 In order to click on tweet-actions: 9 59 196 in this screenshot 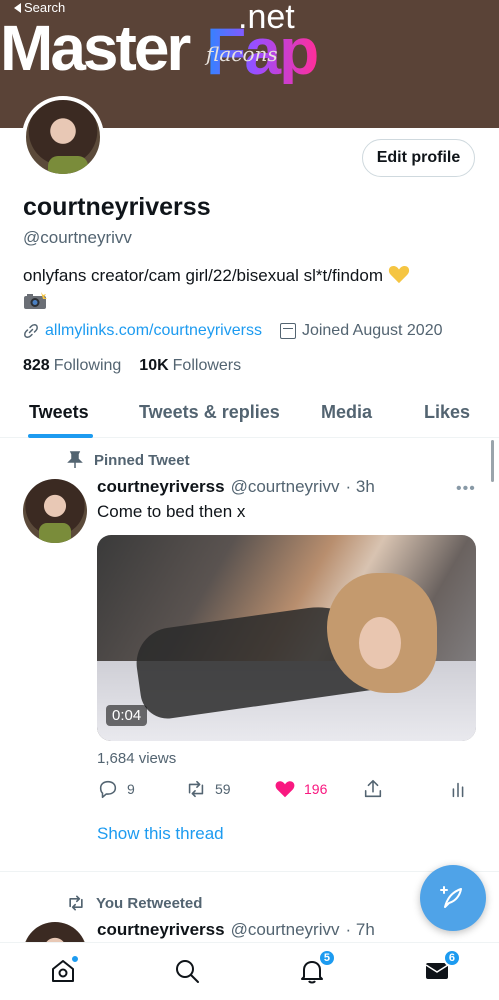, I will do `click(287, 791)`.